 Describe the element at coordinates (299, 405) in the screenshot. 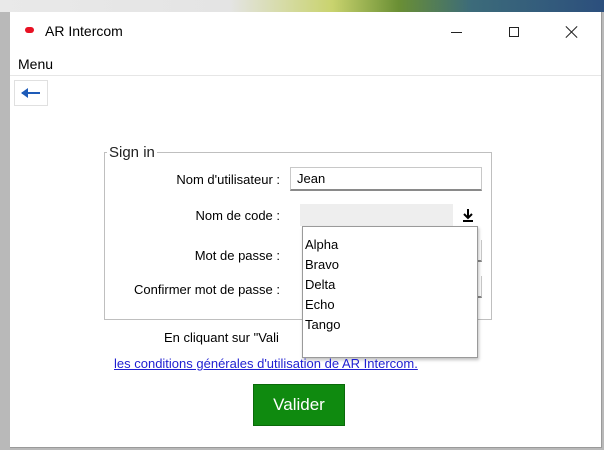

I see `validate-button: Valider` at that location.